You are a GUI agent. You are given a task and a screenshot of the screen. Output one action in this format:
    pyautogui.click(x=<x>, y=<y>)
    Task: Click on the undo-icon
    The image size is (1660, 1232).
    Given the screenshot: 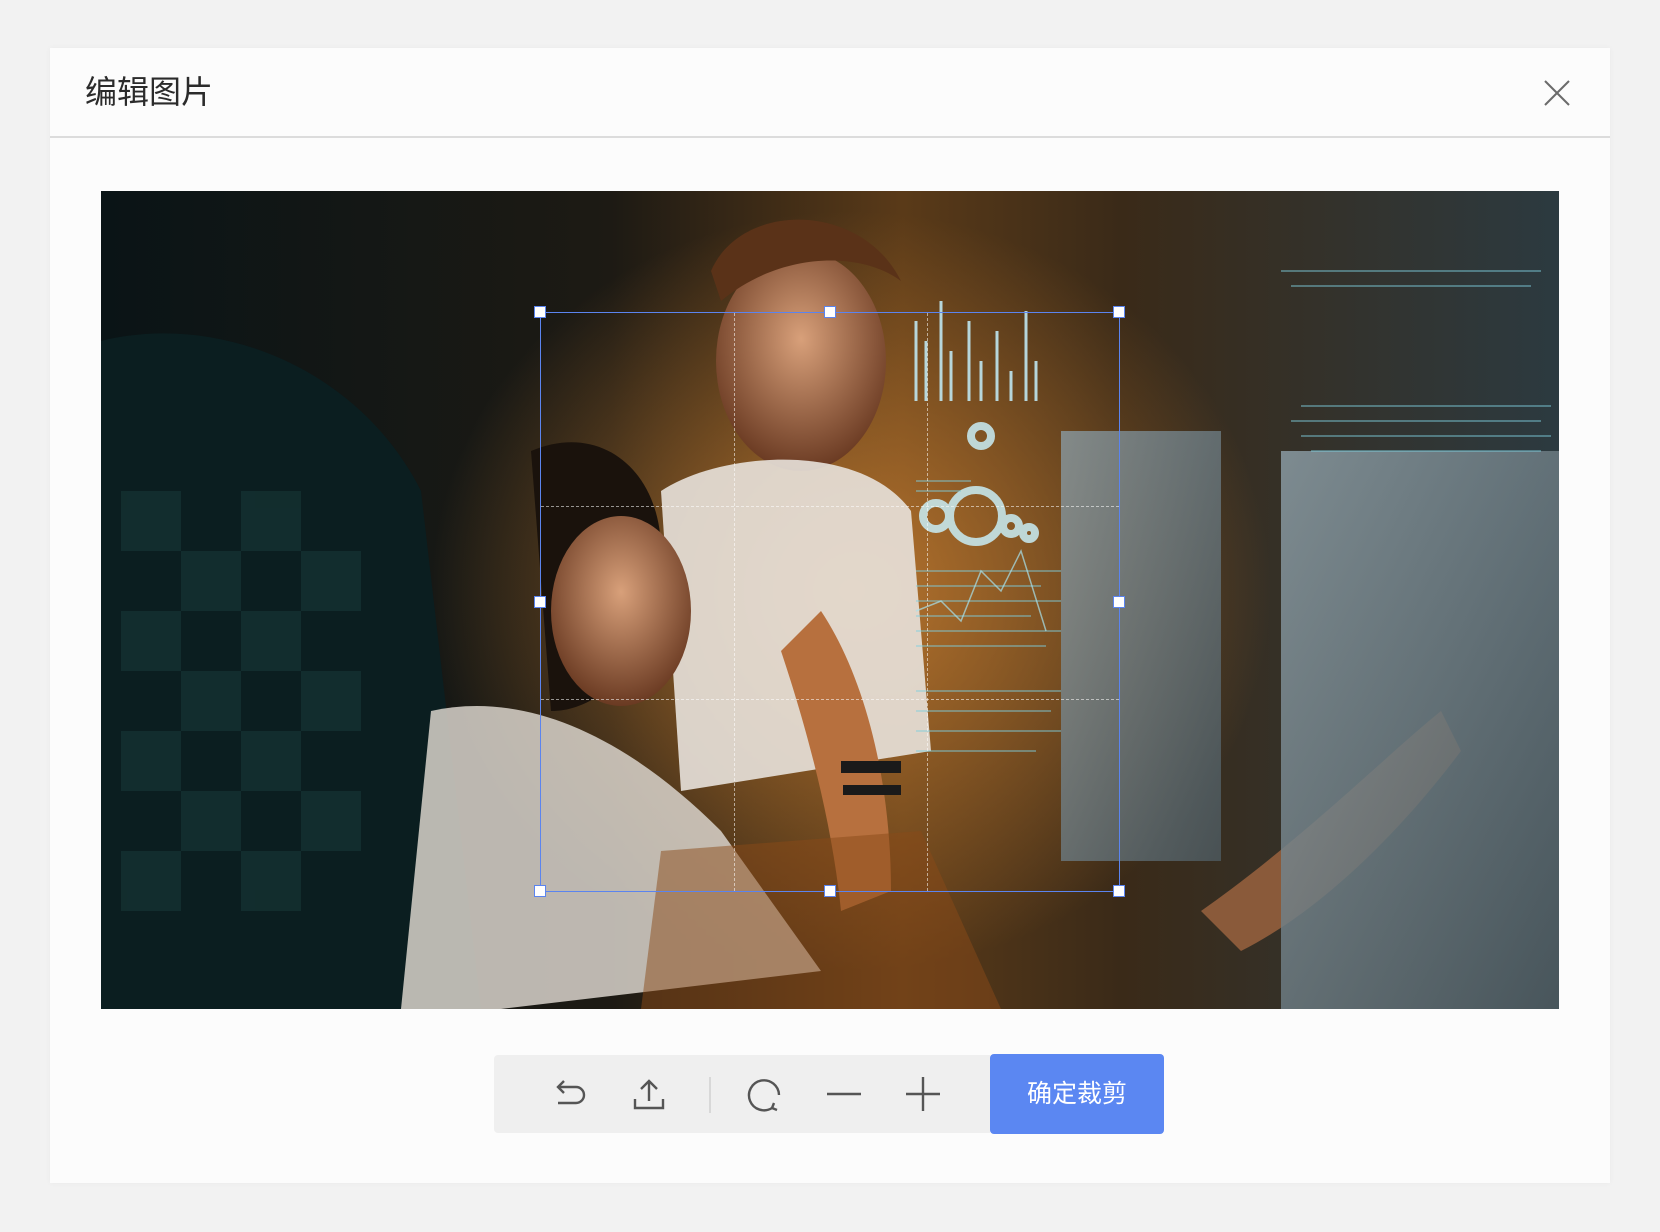 What is the action you would take?
    pyautogui.click(x=571, y=1092)
    